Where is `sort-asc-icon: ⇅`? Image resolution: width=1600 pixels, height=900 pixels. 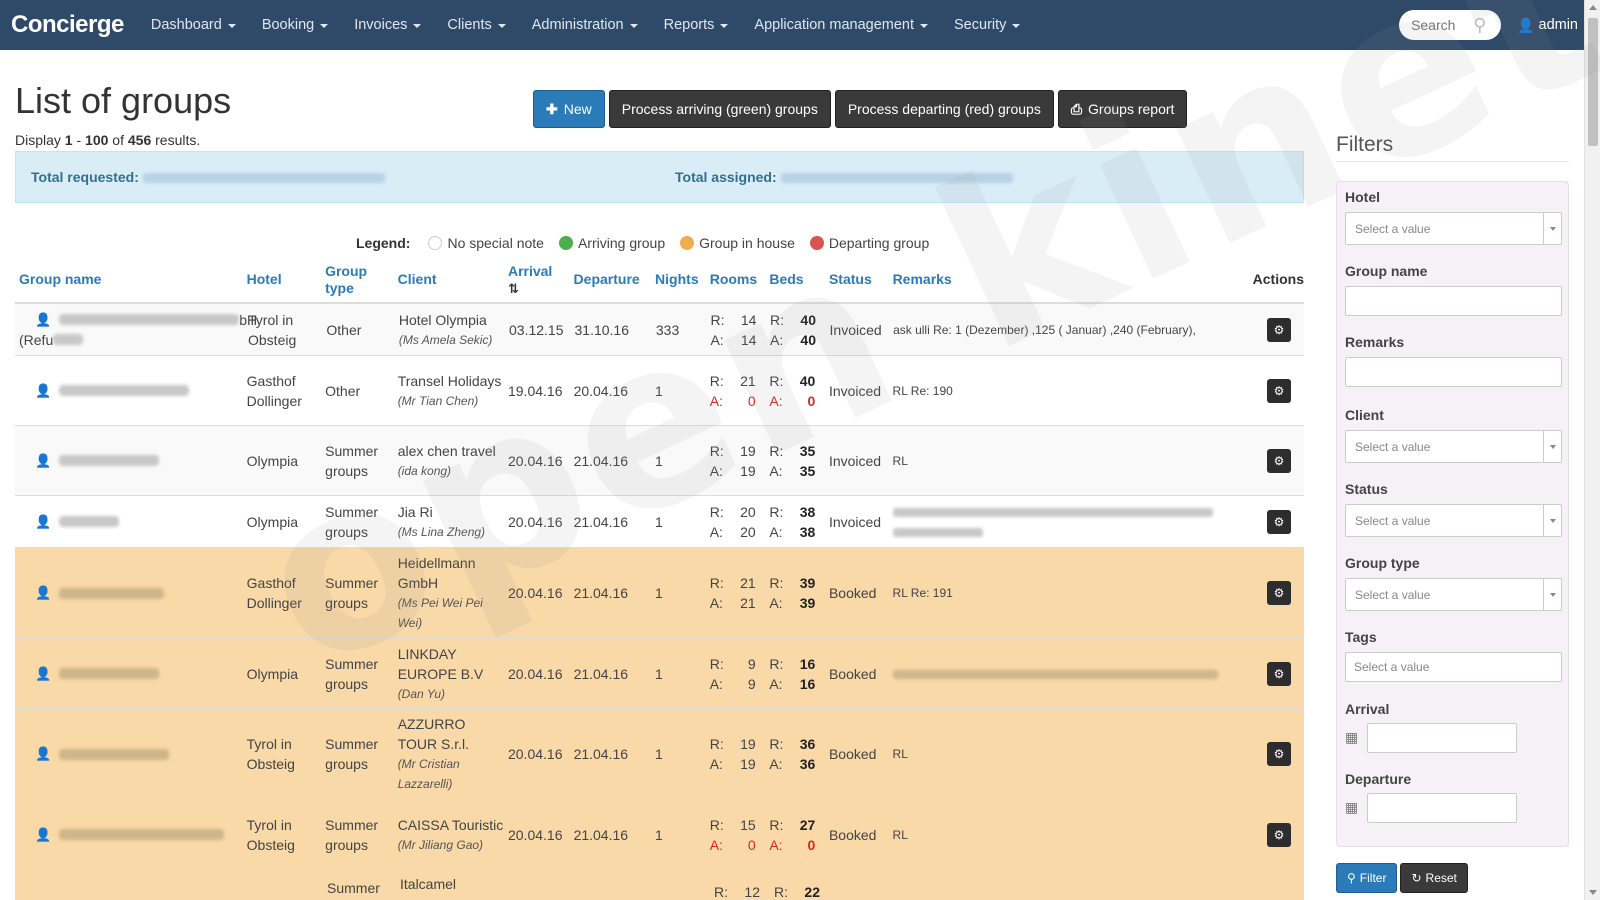 sort-asc-icon: ⇅ is located at coordinates (541, 288).